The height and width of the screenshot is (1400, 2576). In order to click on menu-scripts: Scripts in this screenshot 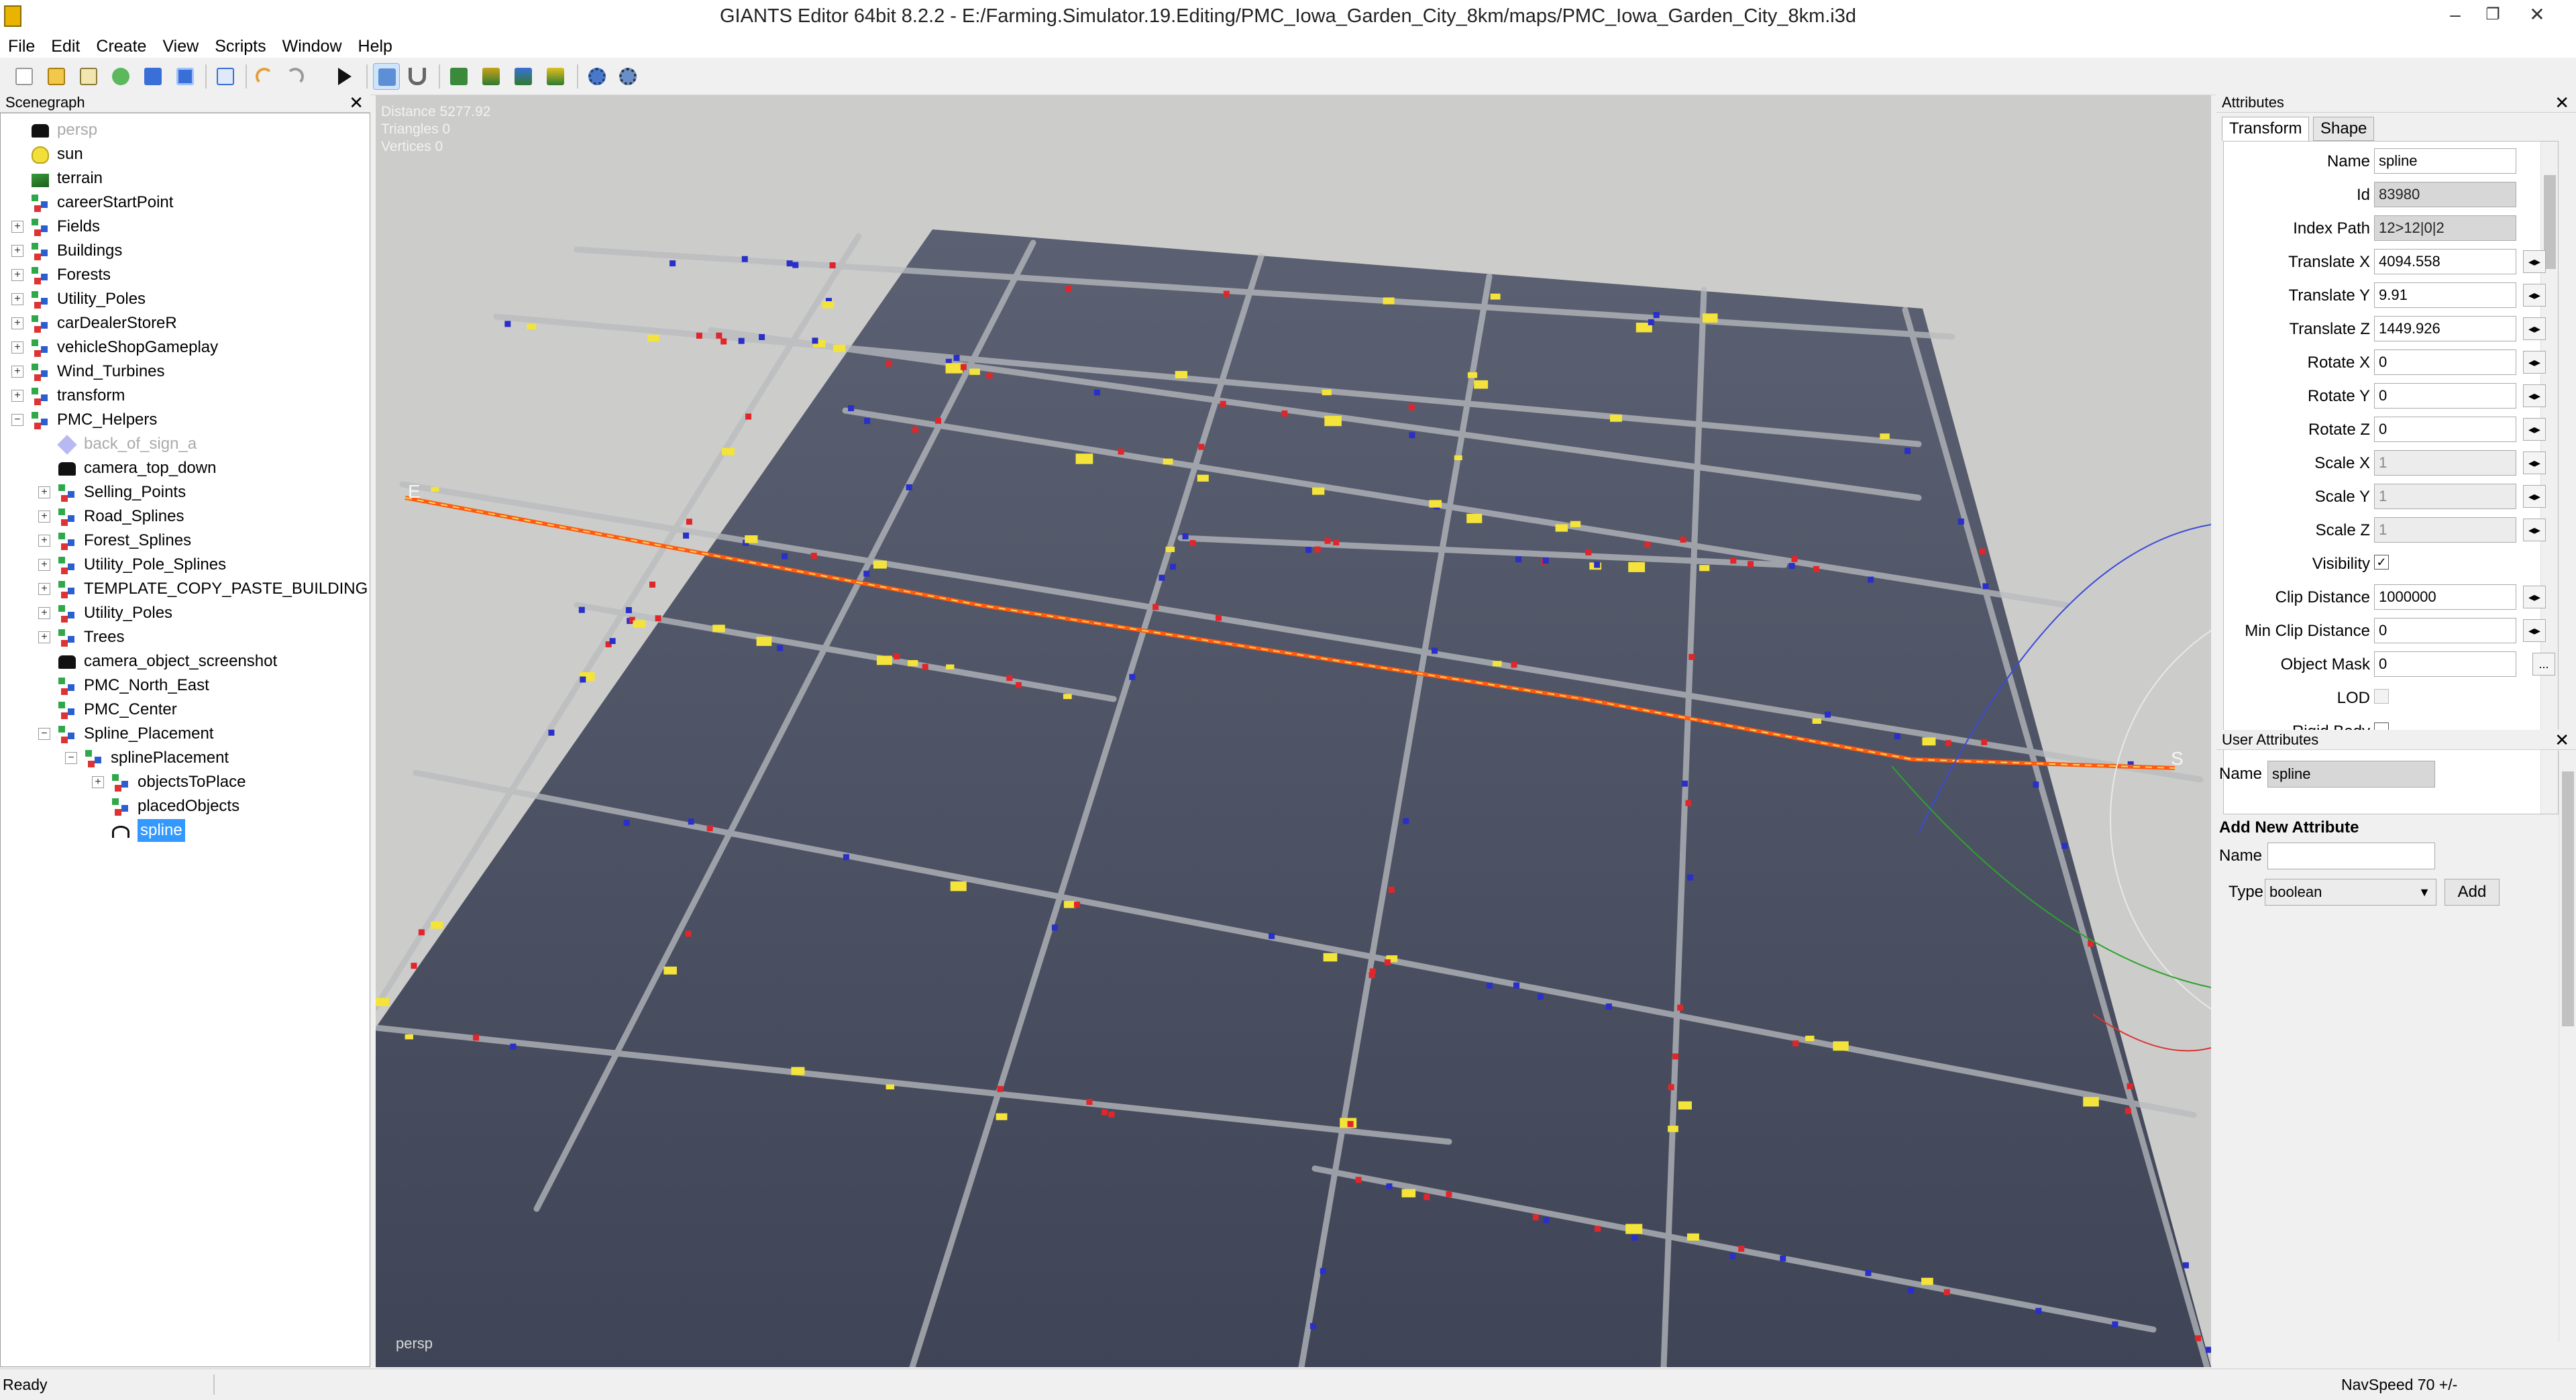, I will do `click(240, 46)`.